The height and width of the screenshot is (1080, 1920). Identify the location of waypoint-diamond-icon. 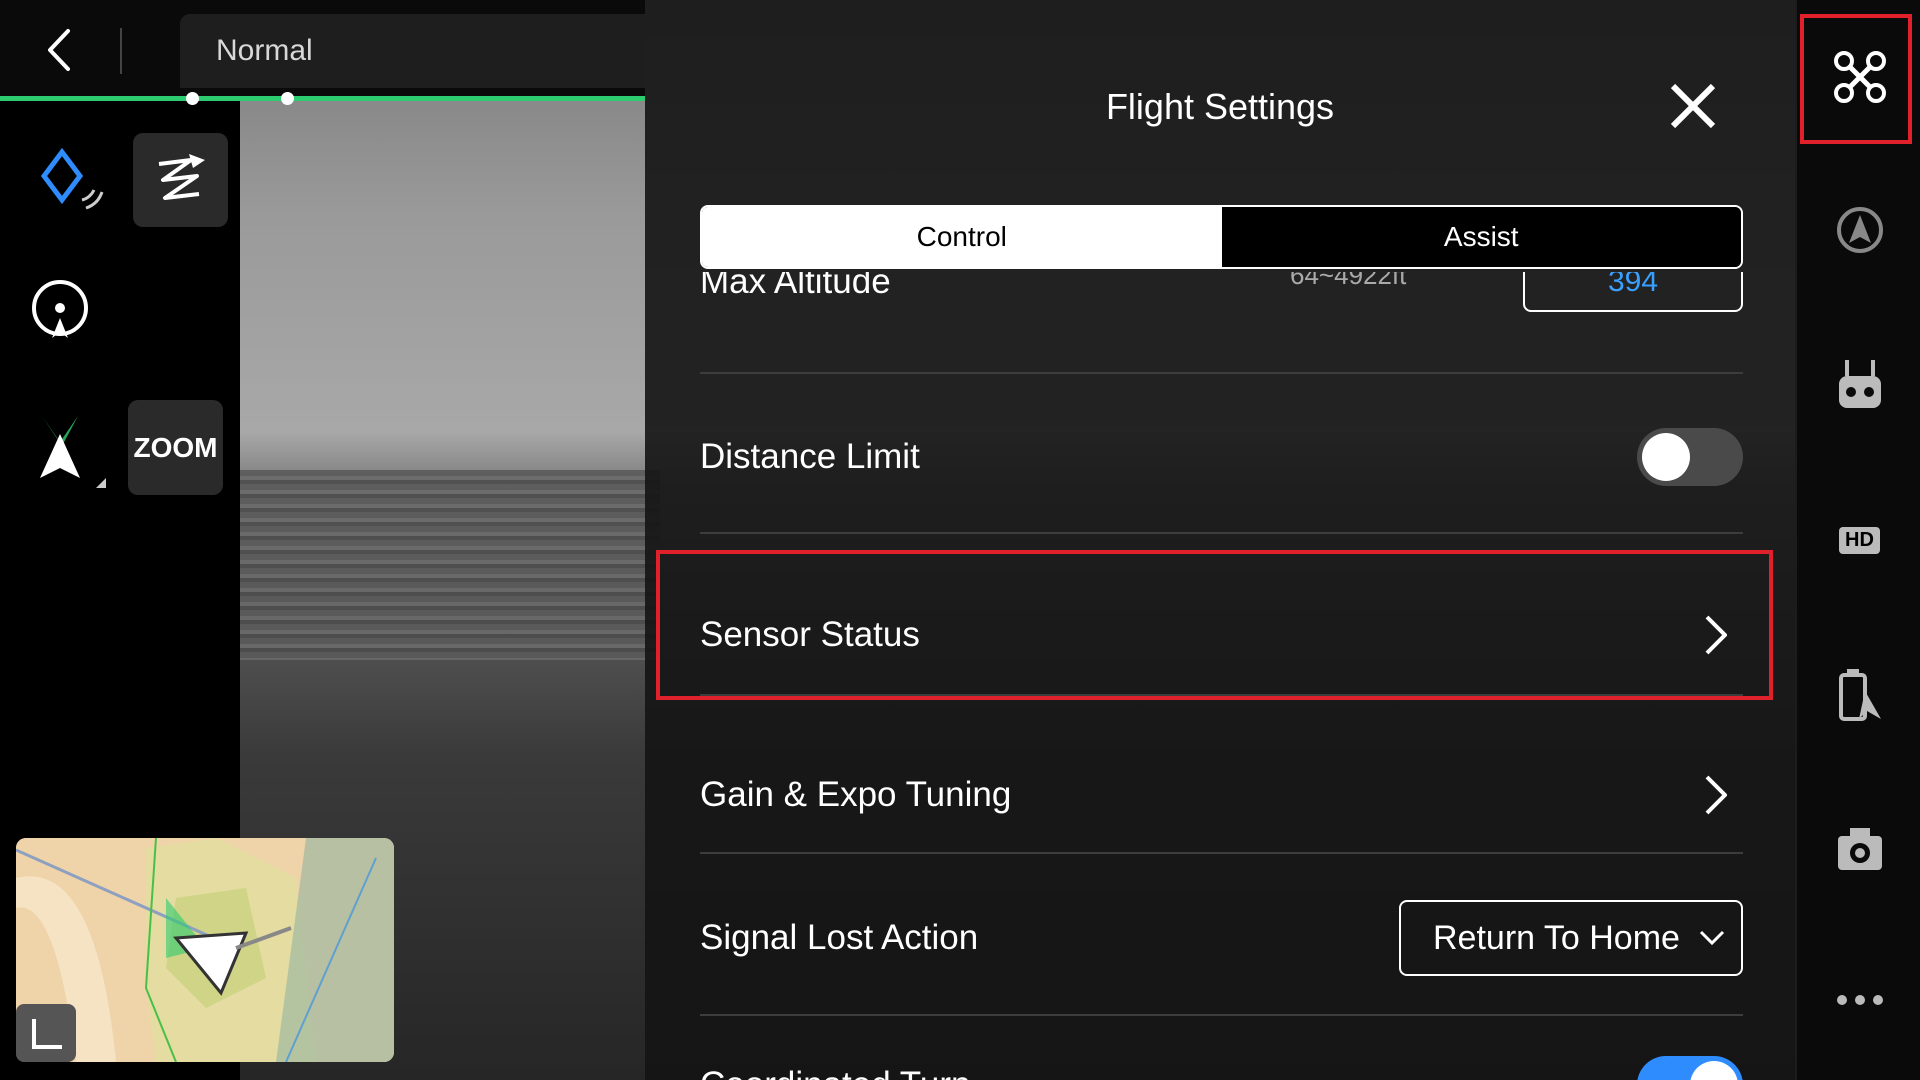
(72, 178).